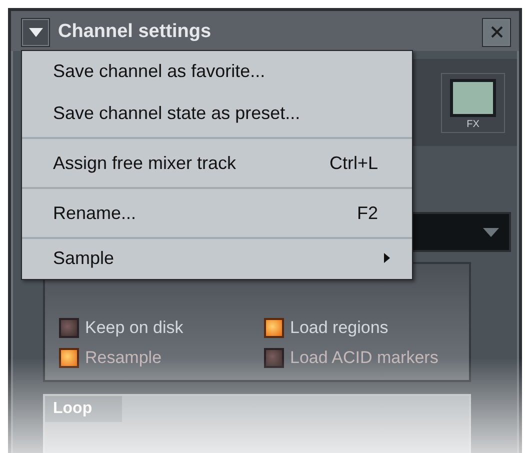 The width and height of the screenshot is (525, 453). What do you see at coordinates (134, 328) in the screenshot?
I see `option-label: Keep on disk` at bounding box center [134, 328].